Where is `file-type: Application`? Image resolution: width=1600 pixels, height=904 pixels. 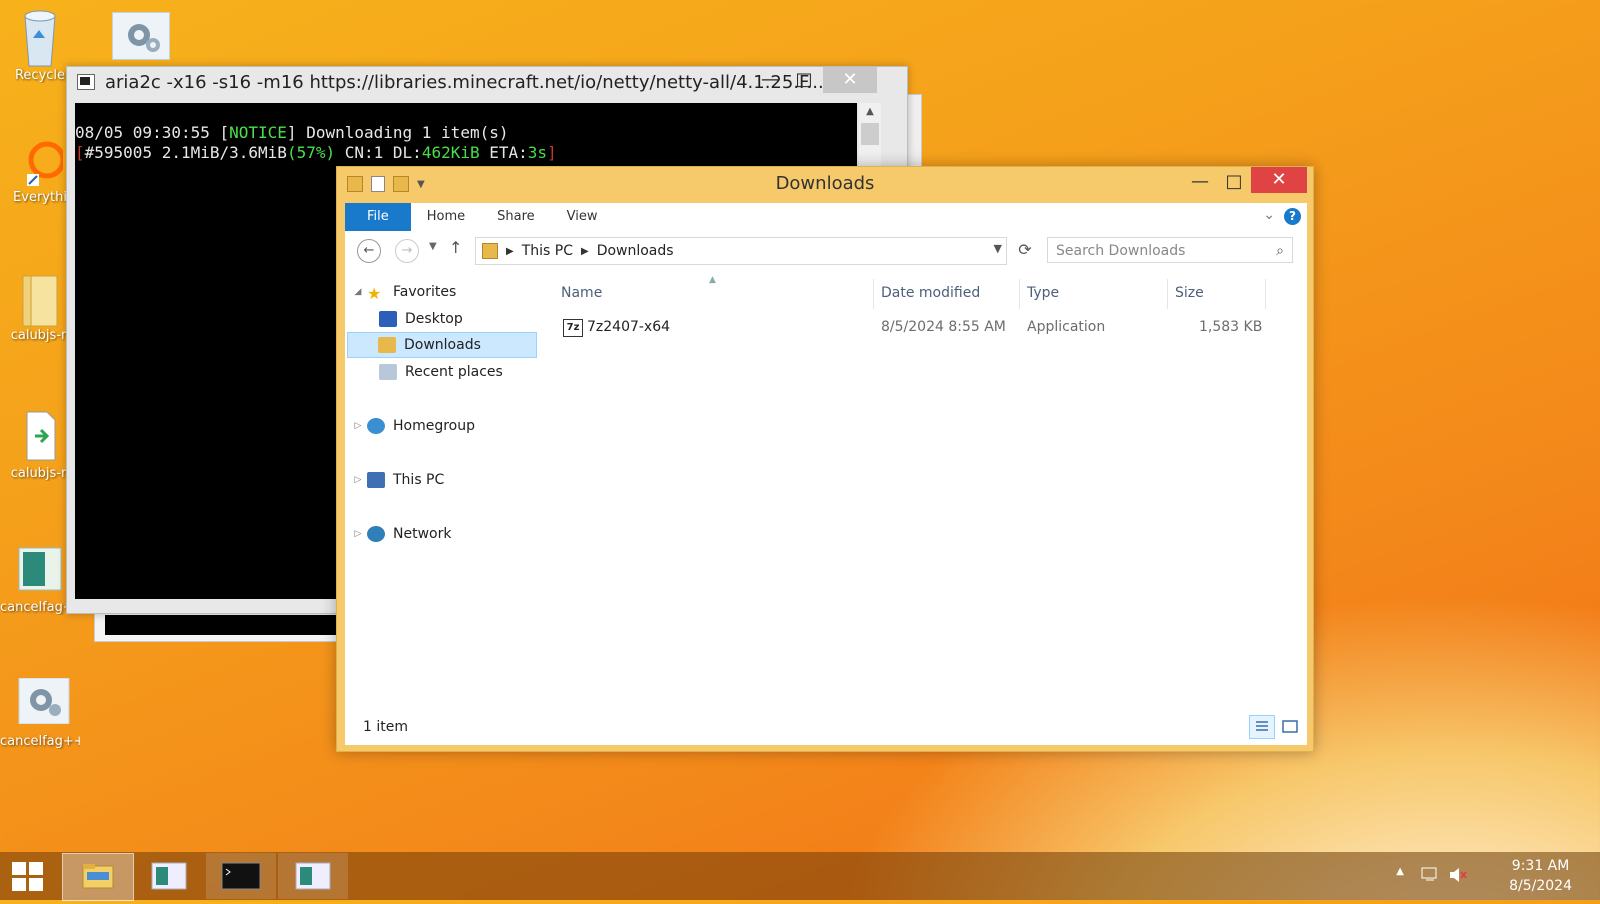
file-type: Application is located at coordinates (1066, 327).